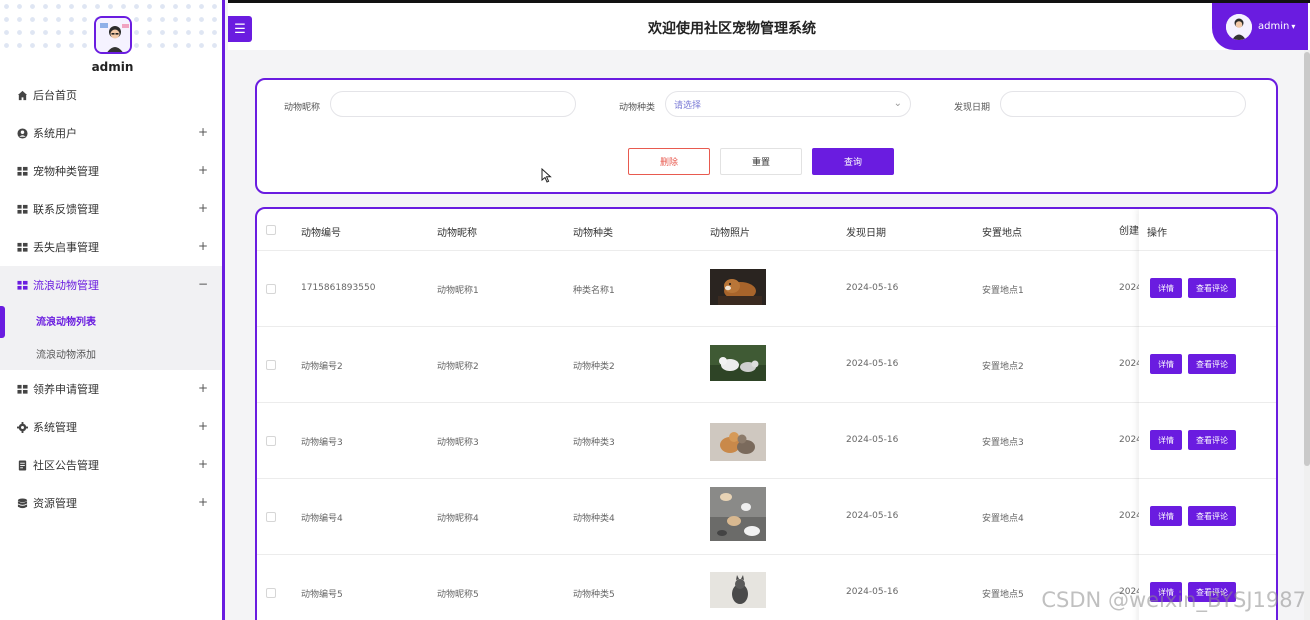 Image resolution: width=1310 pixels, height=620 pixels. Describe the element at coordinates (761, 161) in the screenshot. I see `reset-button: 重置` at that location.